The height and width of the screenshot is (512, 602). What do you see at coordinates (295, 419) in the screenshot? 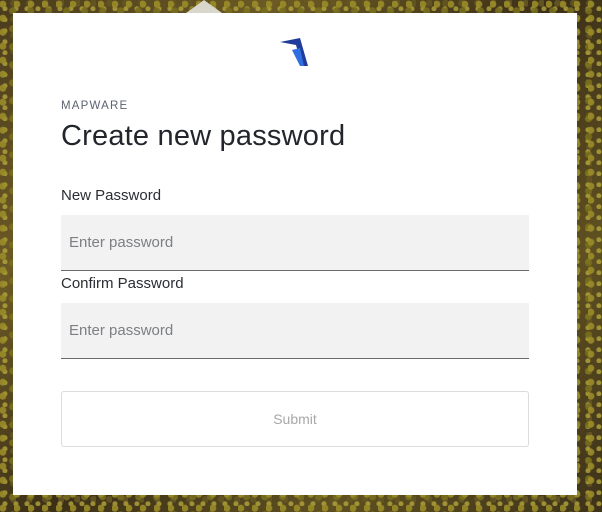
I see `submit-button: Submit` at bounding box center [295, 419].